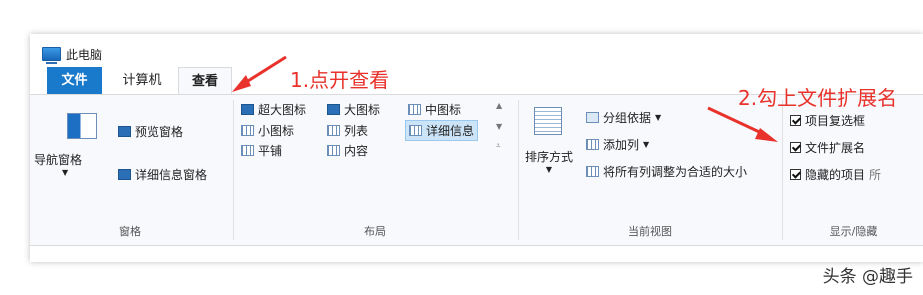  I want to click on annotation-step1: 1.点开查看, so click(340, 80).